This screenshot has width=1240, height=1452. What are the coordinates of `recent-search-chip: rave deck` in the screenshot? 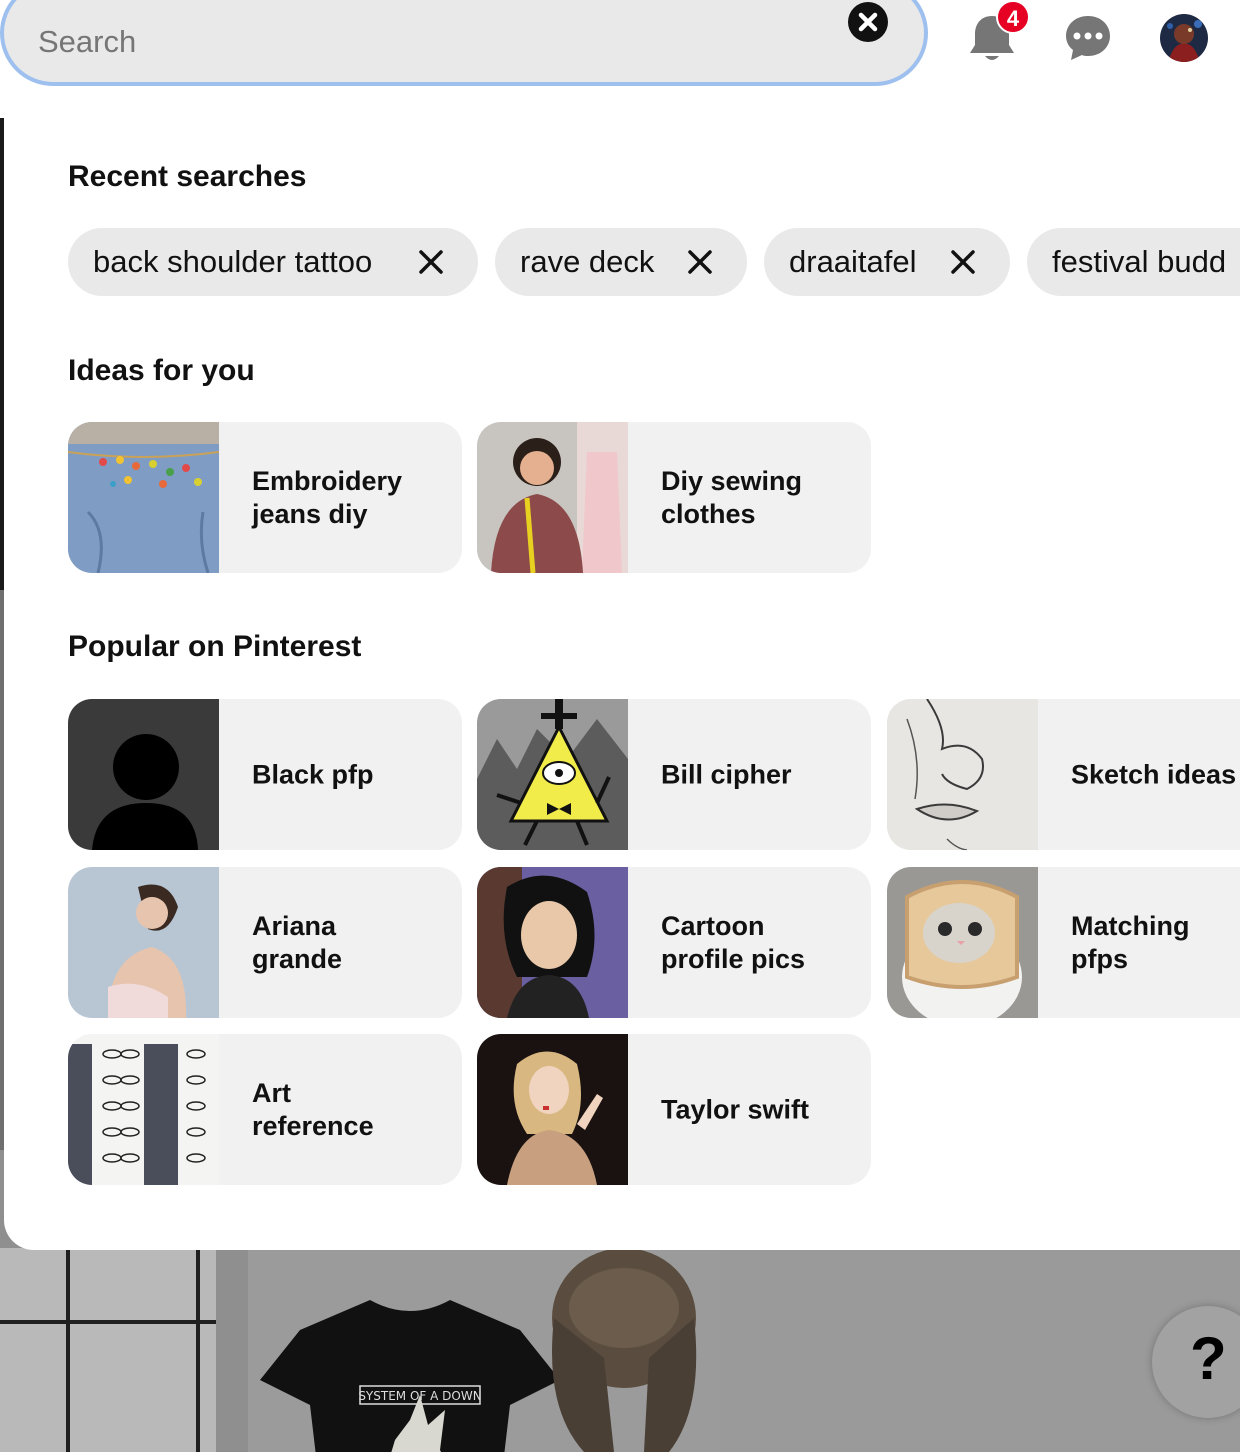 It's located at (621, 262).